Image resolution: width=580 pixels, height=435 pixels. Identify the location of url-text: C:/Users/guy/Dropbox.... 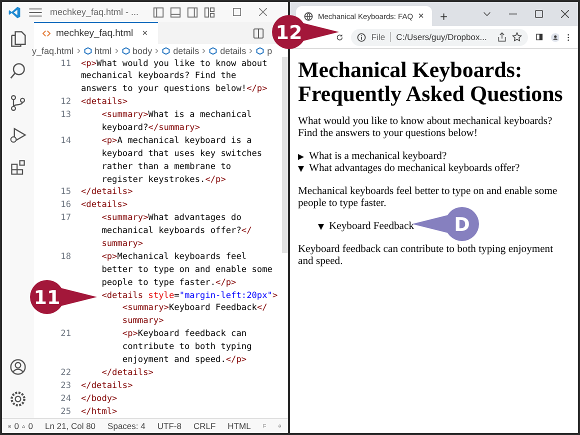
(441, 37).